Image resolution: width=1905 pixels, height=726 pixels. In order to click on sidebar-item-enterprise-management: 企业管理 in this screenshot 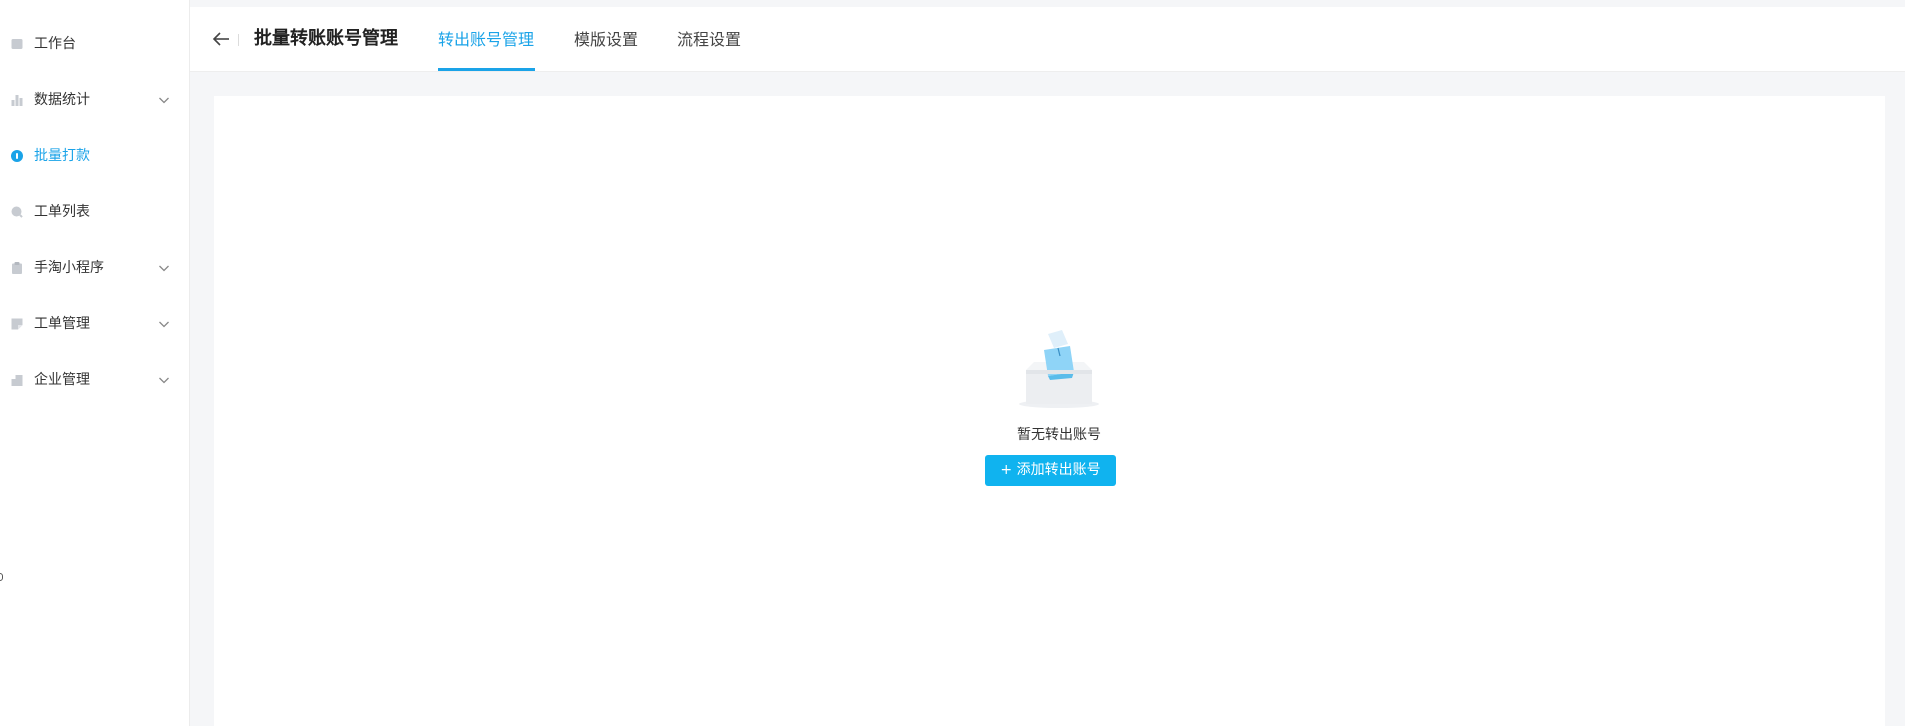, I will do `click(94, 380)`.